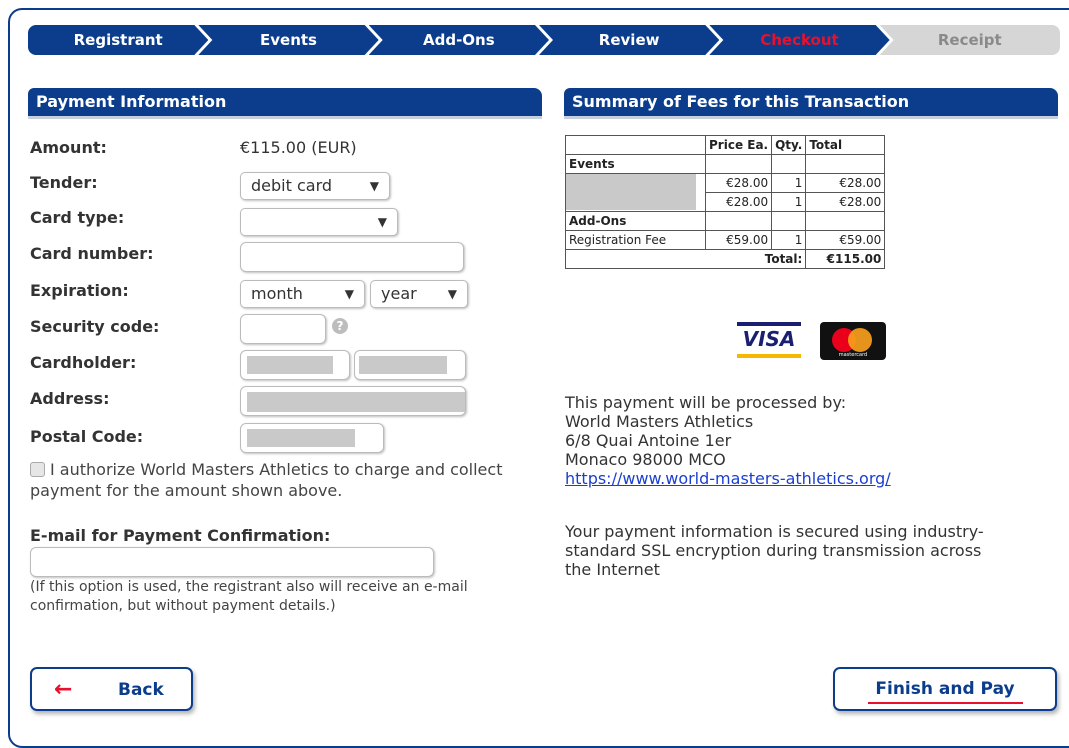  I want to click on security-code-label: Security code:, so click(95, 326).